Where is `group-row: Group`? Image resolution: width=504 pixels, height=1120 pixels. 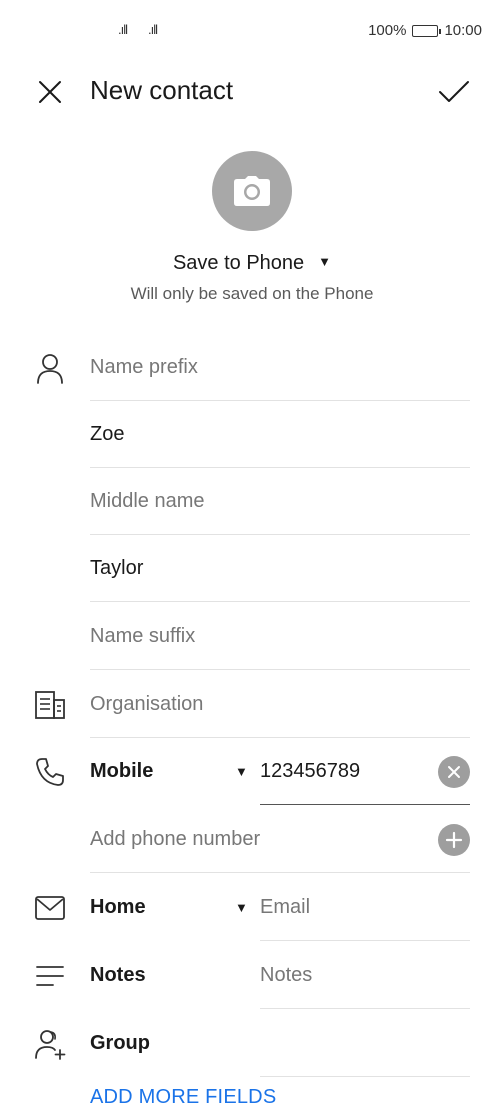
group-row: Group is located at coordinates (252, 1043).